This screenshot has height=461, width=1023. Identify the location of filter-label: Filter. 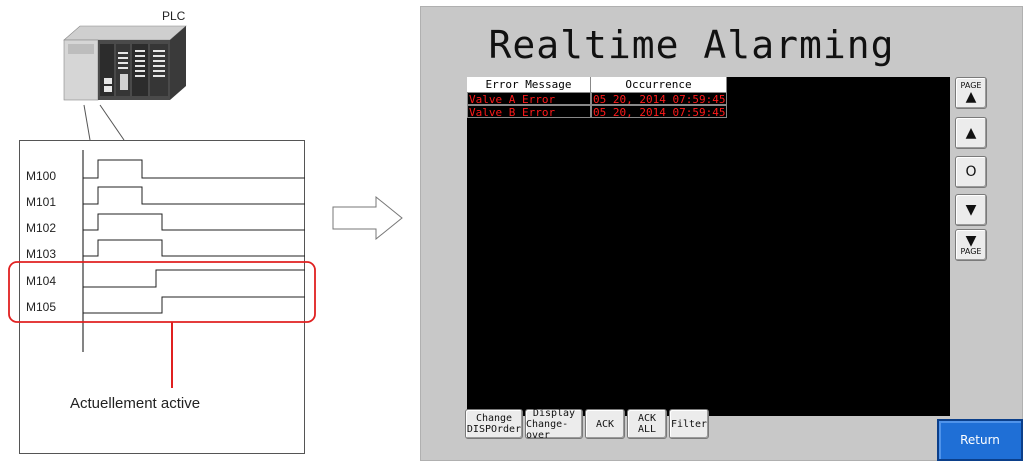
(689, 424).